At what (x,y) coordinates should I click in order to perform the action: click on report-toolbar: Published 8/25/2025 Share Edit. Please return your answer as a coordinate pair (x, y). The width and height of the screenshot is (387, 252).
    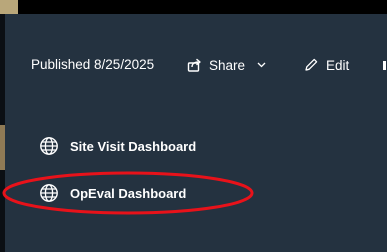
    Looking at the image, I should click on (209, 65).